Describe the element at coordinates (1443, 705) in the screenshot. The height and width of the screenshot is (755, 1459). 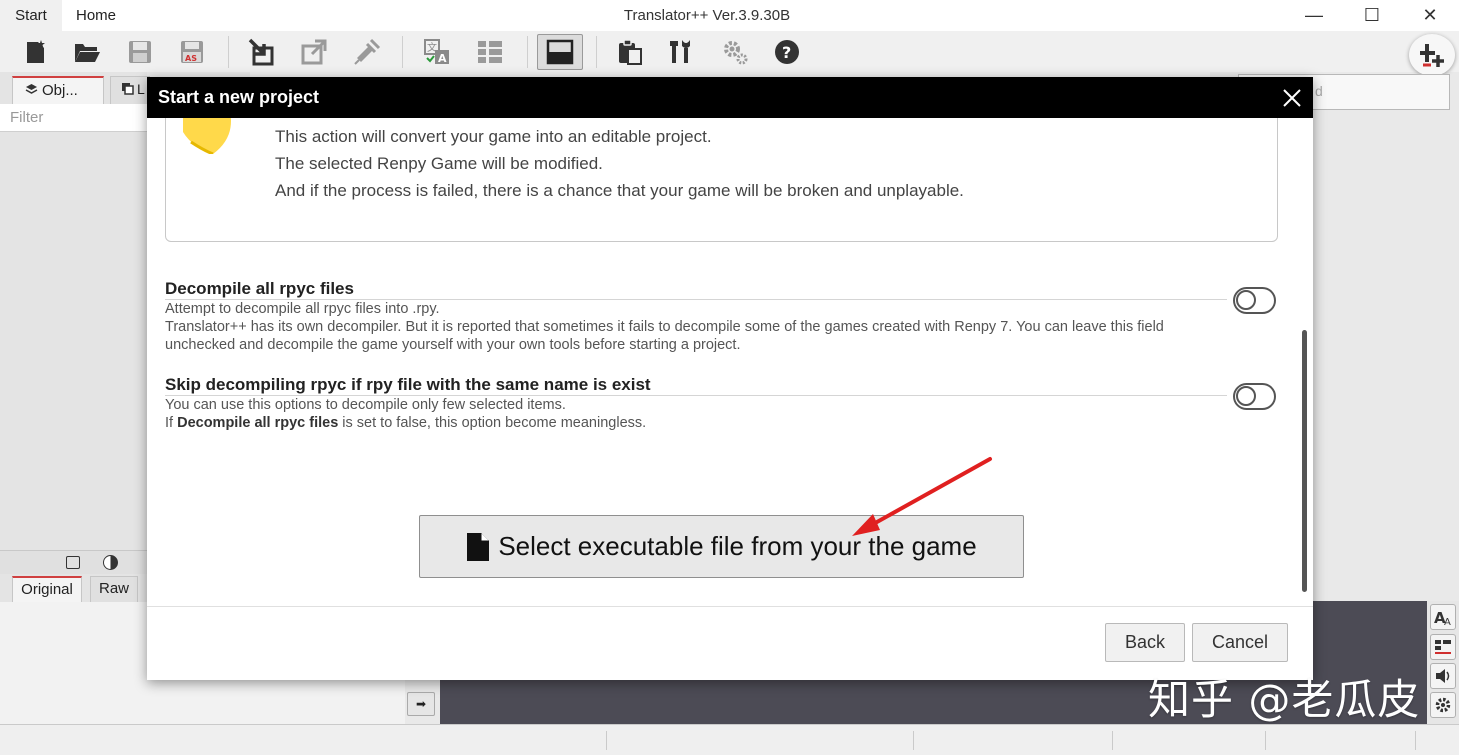
I see `gear-icon` at that location.